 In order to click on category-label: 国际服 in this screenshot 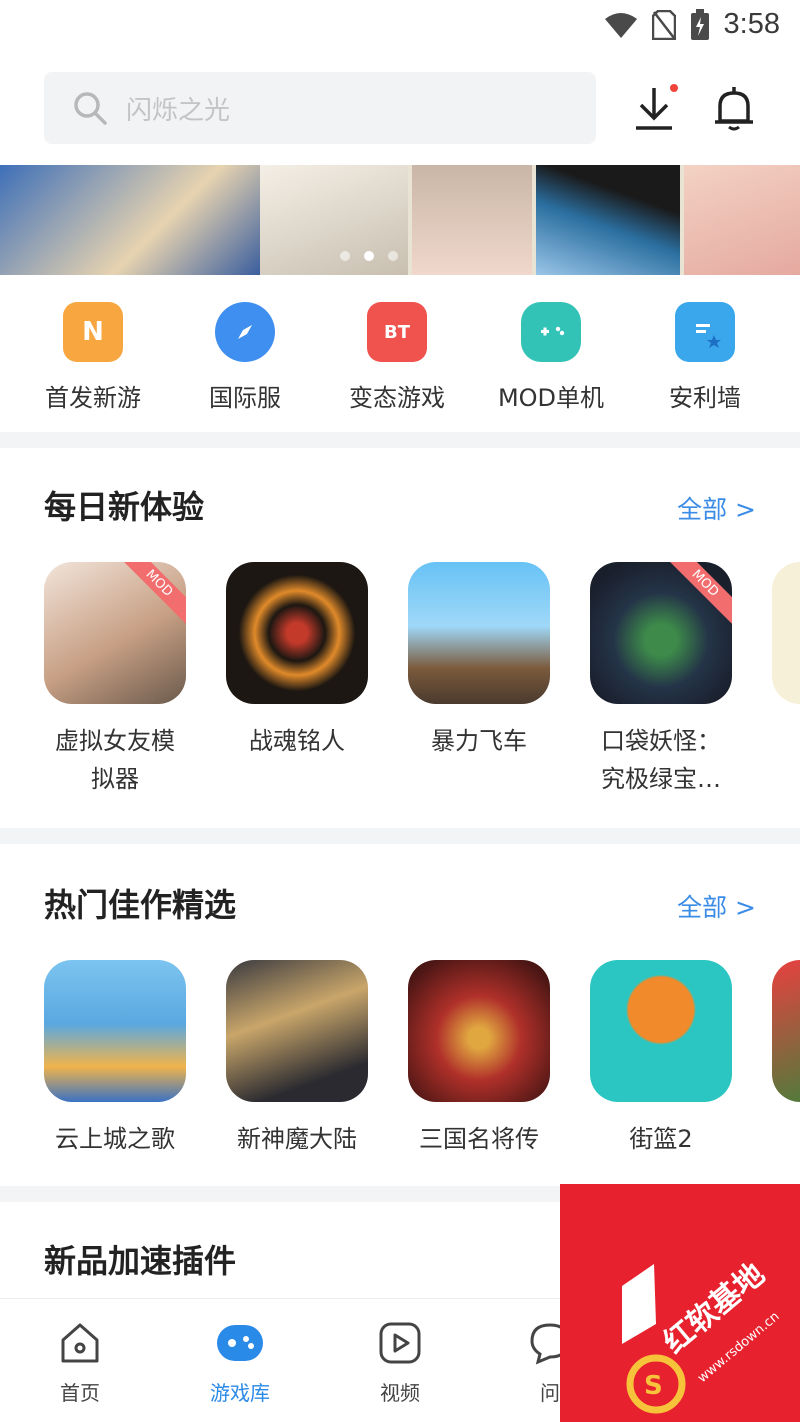, I will do `click(245, 398)`.